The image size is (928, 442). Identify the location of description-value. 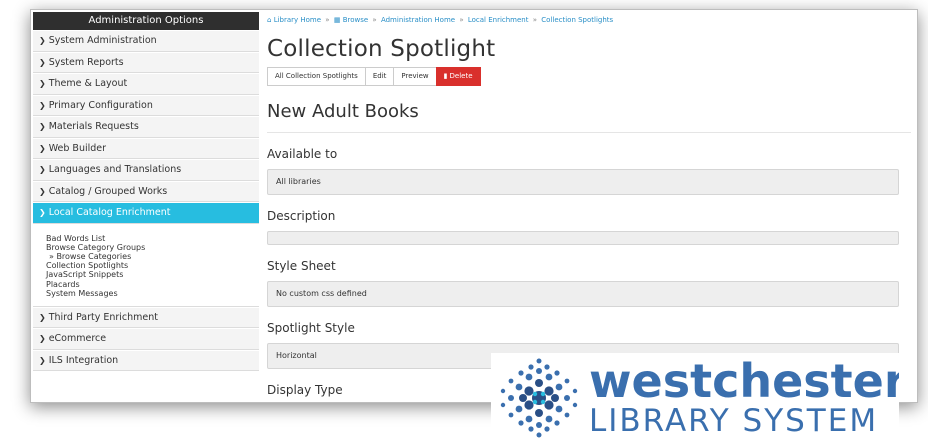
(583, 238).